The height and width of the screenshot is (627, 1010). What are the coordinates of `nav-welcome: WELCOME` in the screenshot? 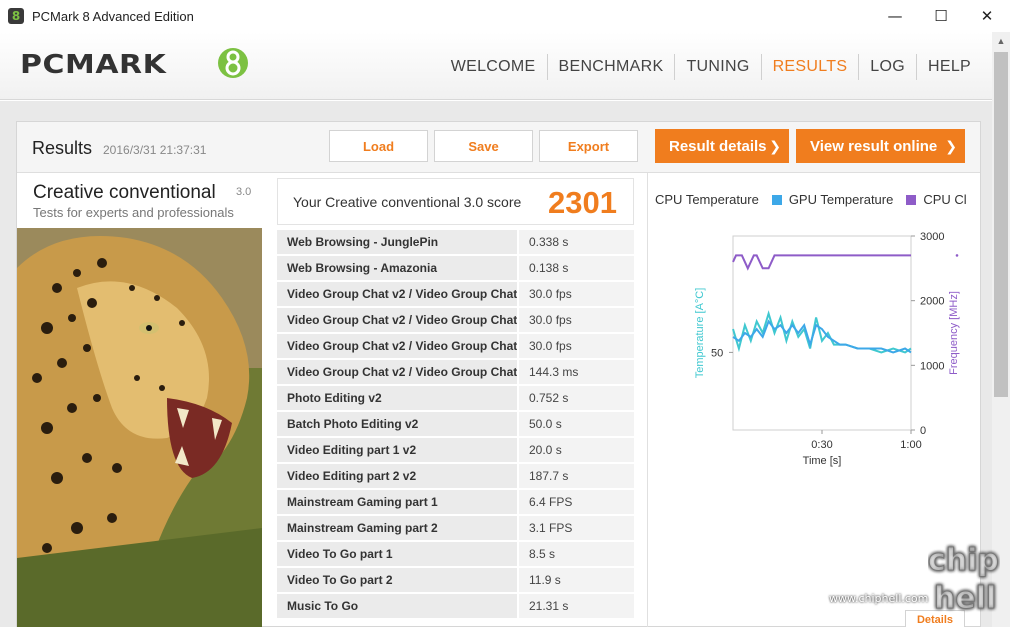 It's located at (493, 67).